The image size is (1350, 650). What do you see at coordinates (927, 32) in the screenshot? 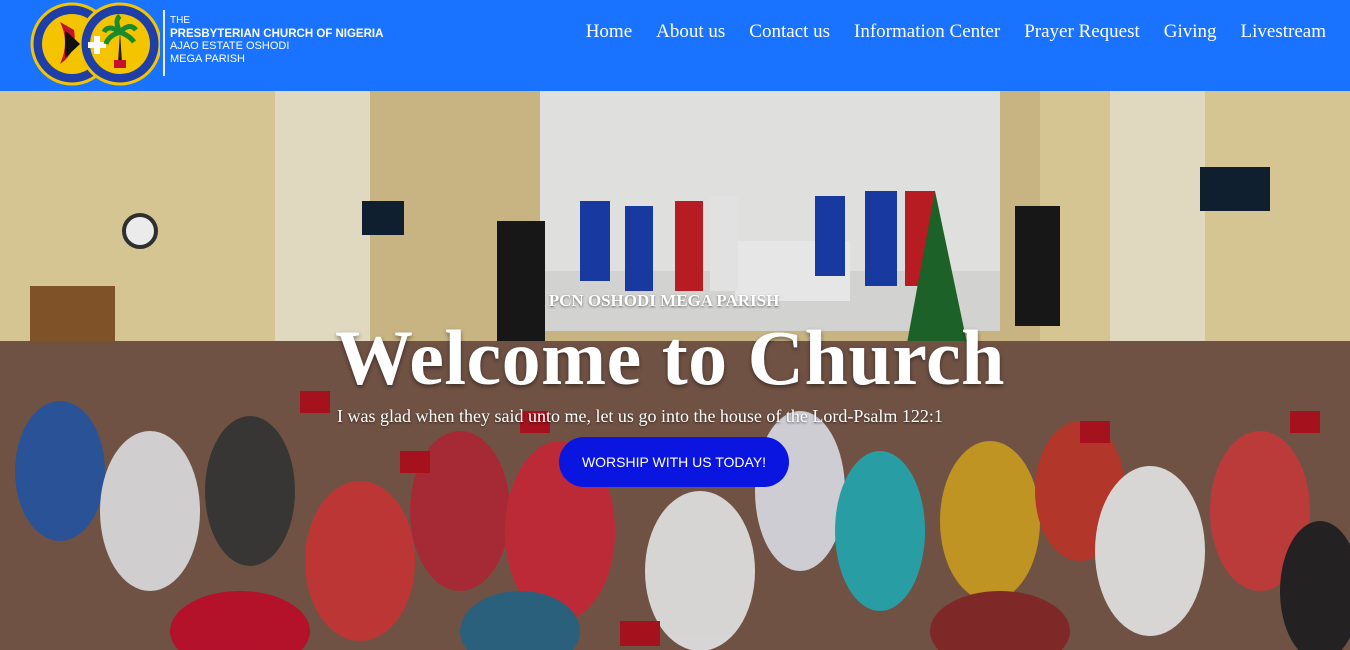
I see `nav-information-center: Information Center` at bounding box center [927, 32].